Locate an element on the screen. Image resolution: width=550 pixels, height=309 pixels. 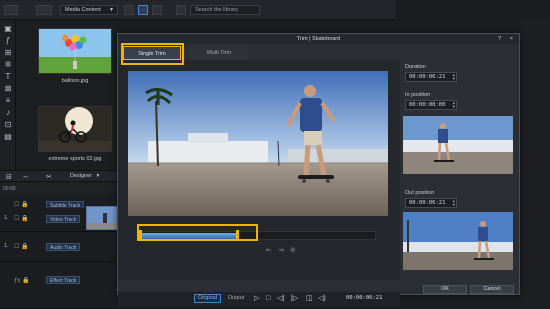
search-placeholder: Search the library is located at coordinates (217, 10).